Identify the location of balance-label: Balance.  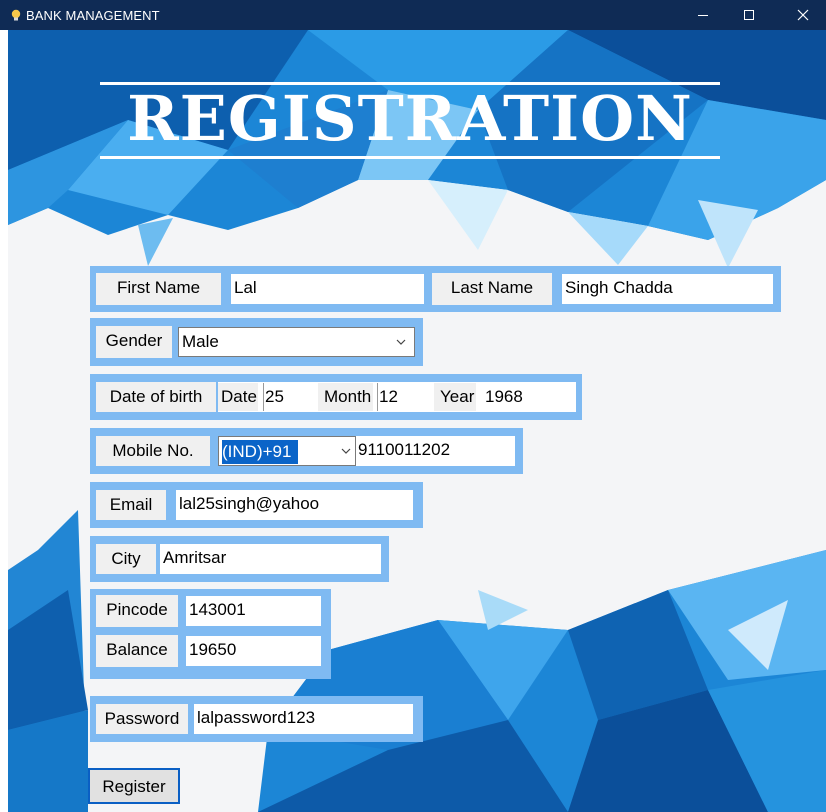
(137, 651).